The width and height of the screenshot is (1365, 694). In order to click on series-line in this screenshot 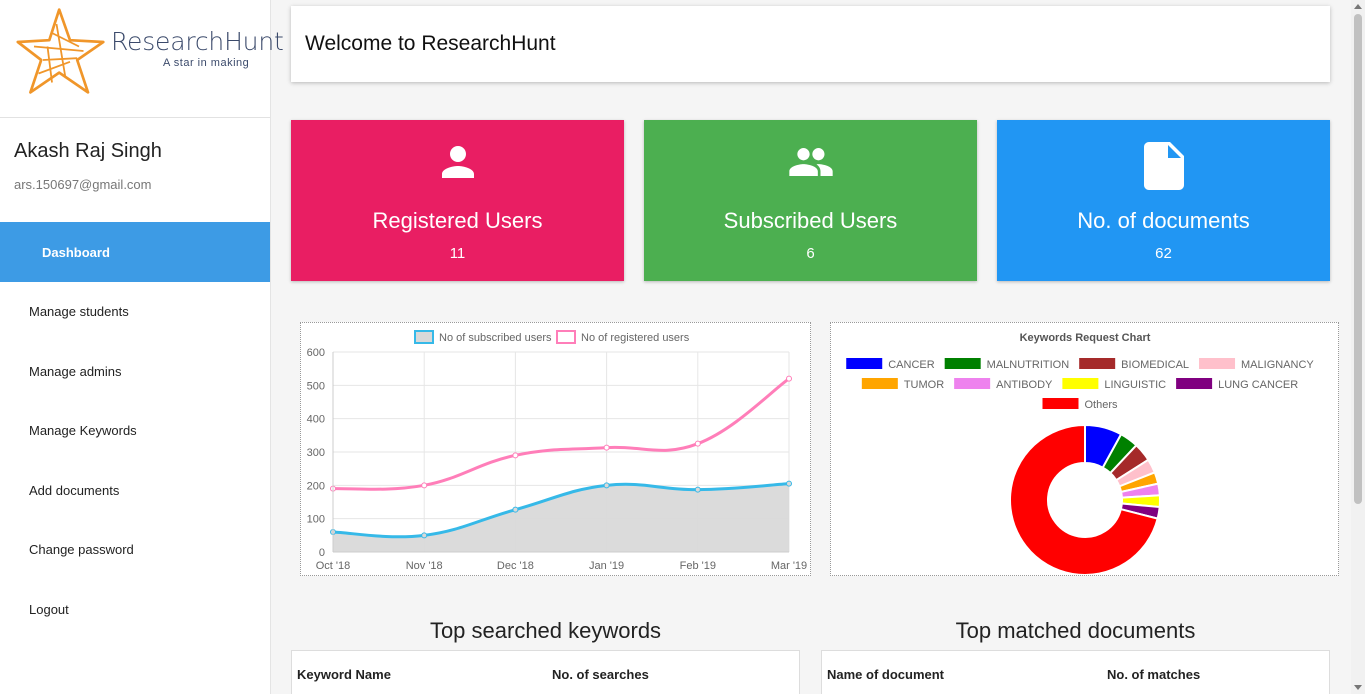, I will do `click(561, 434)`.